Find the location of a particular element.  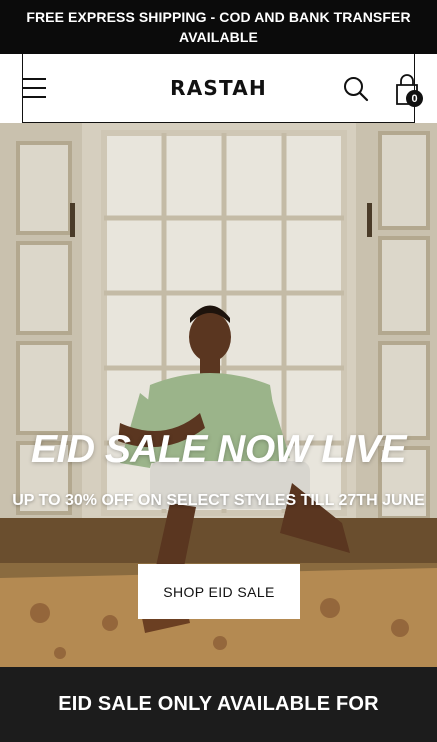

promo-banner-text: EID SALE ONLY AVAILABLE FOR is located at coordinates (218, 704).